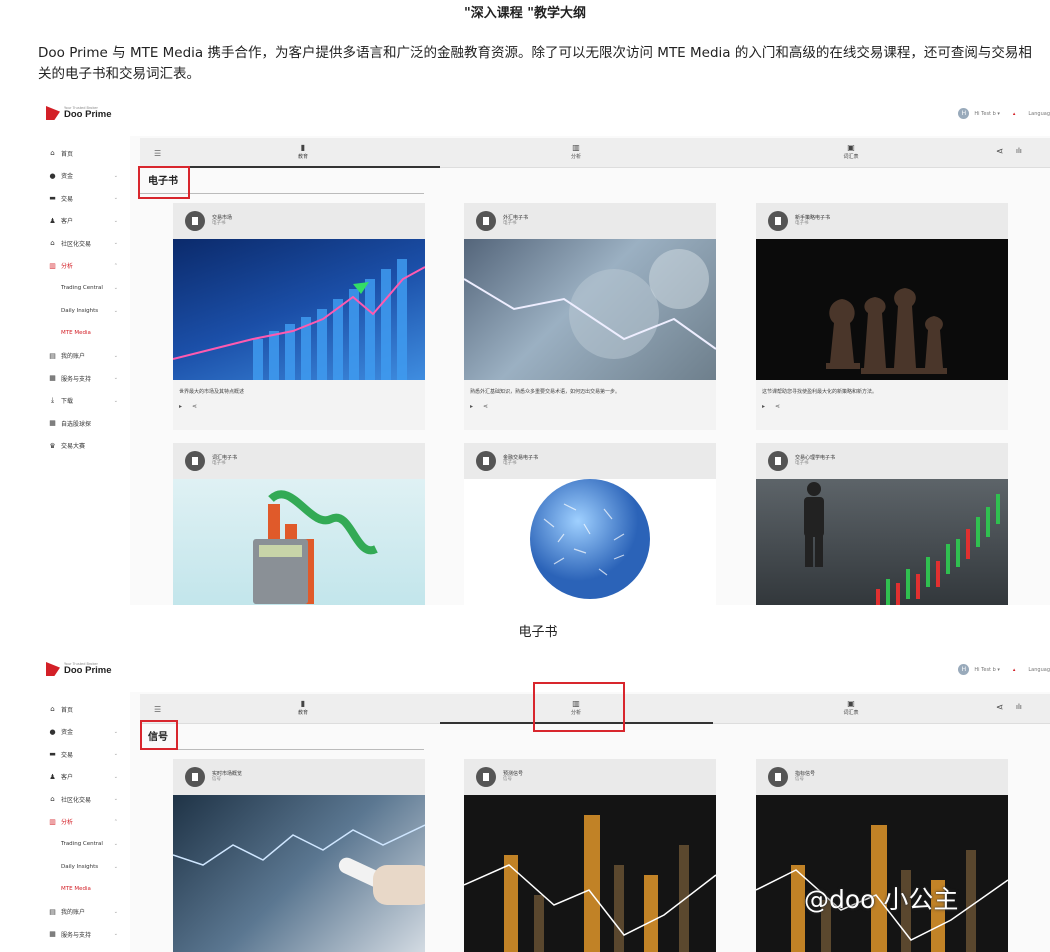 Image resolution: width=1050 pixels, height=952 pixels. I want to click on user-area: H Hi Test b ▾ ▴ Languag, so click(1004, 669).